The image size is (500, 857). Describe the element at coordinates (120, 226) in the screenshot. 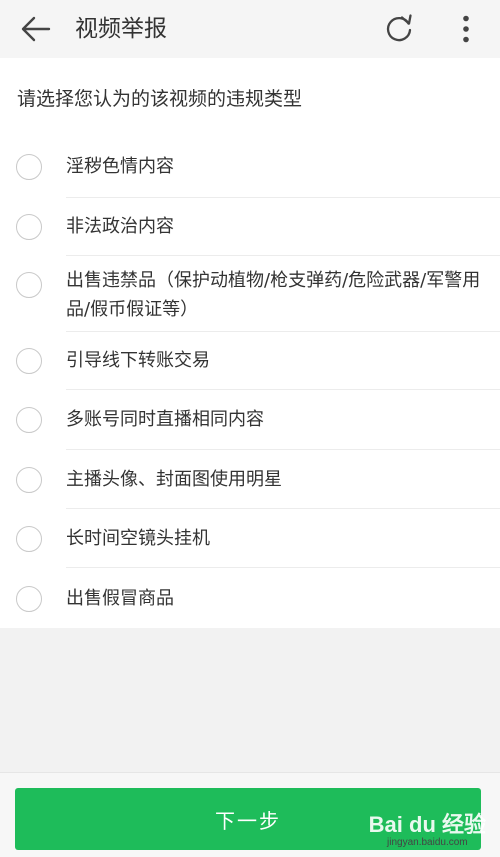

I see `option-label: 非法政治内容` at that location.